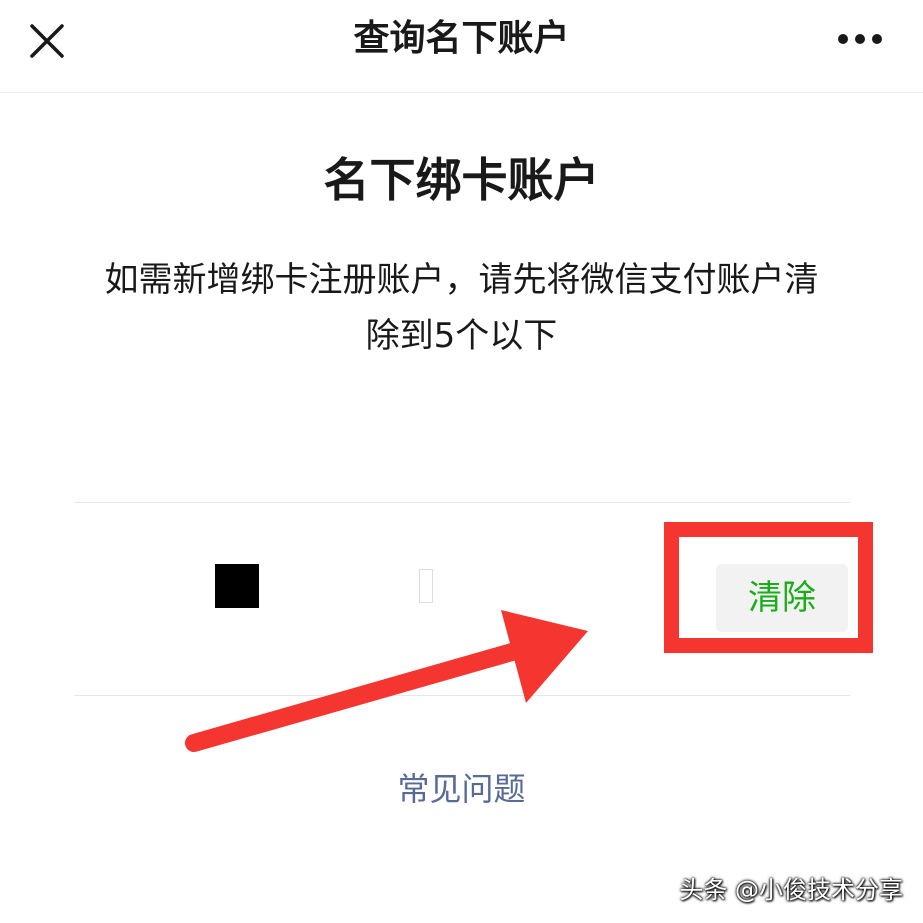 This screenshot has height=923, width=923. What do you see at coordinates (461, 180) in the screenshot?
I see `section-heading: 名下绑卡账户` at bounding box center [461, 180].